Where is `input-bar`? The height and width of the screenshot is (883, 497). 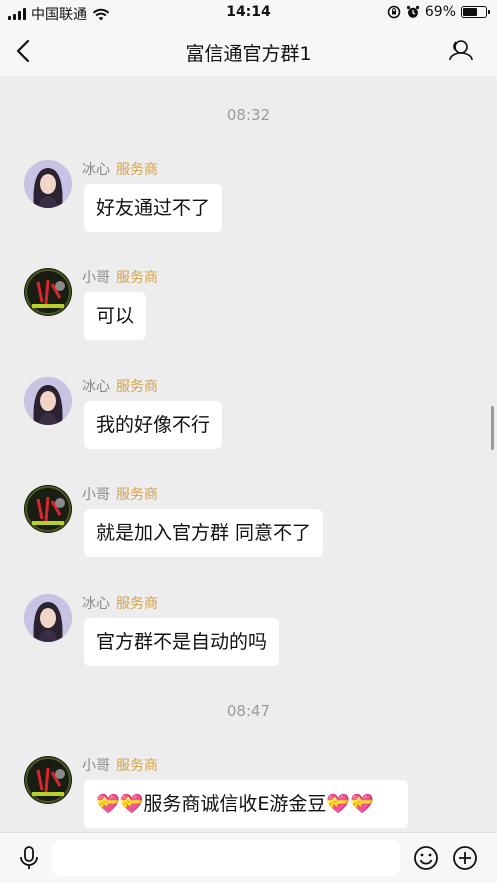 input-bar is located at coordinates (248, 857).